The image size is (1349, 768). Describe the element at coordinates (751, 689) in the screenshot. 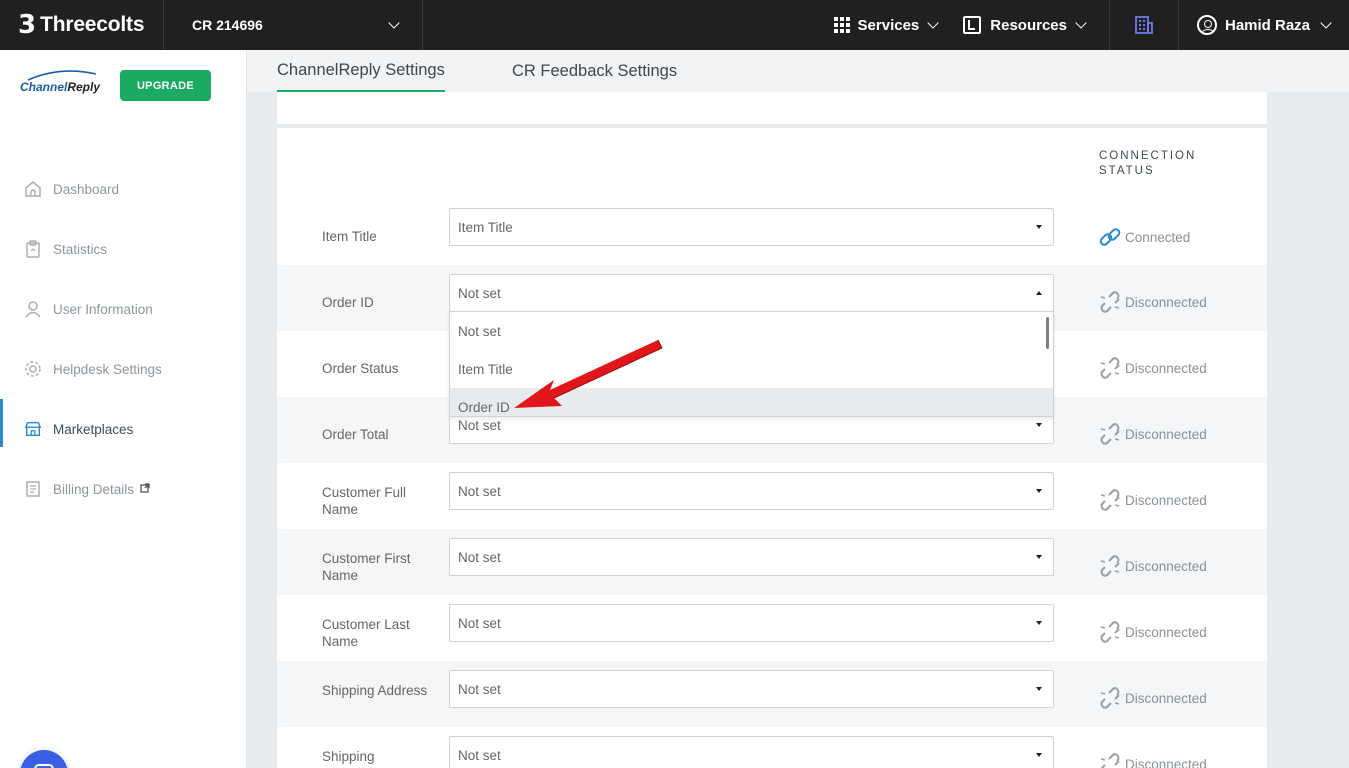

I see `field-select-shipping-address: Not set` at that location.